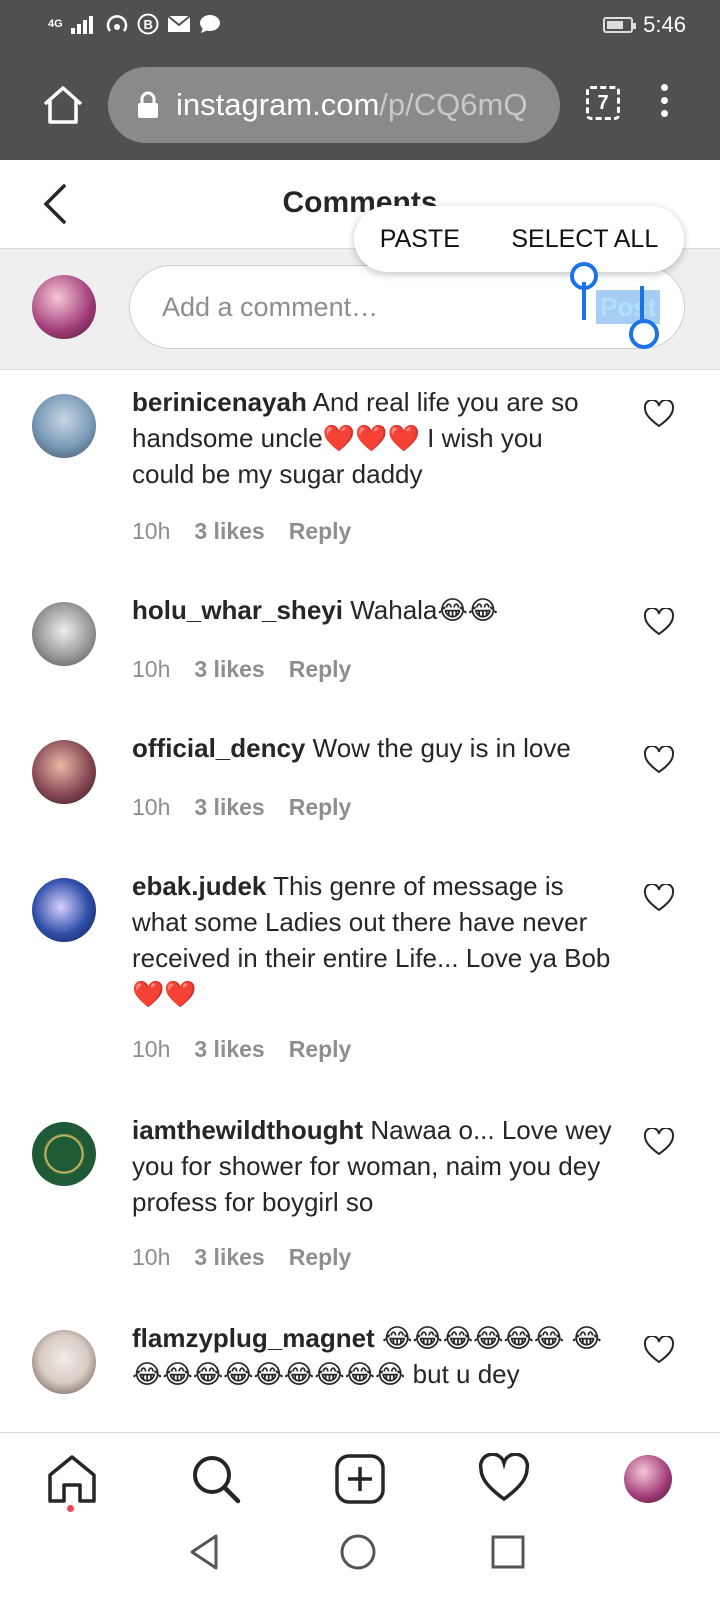 Image resolution: width=720 pixels, height=1600 pixels. Describe the element at coordinates (584, 239) in the screenshot. I see `select-all-button: SELECT ALL` at that location.